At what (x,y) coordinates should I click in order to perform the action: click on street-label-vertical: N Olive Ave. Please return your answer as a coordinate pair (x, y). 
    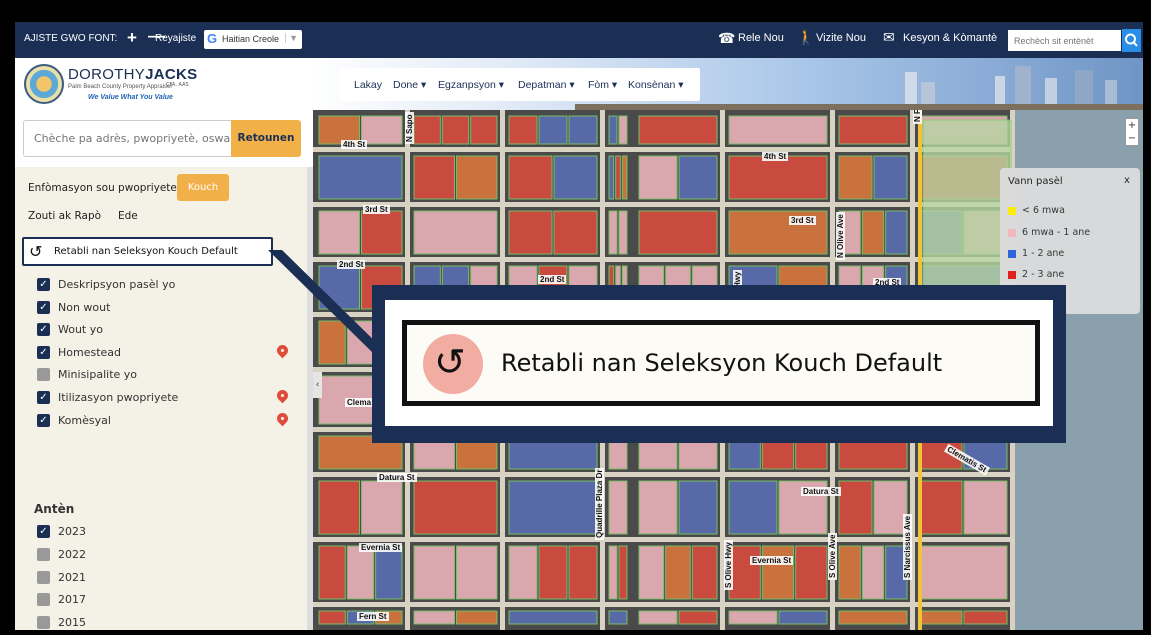
    Looking at the image, I should click on (840, 236).